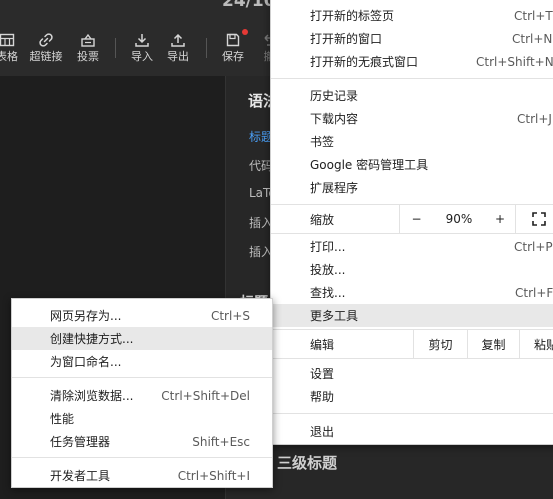 The width and height of the screenshot is (553, 499). Describe the element at coordinates (322, 397) in the screenshot. I see `menu-item-label: 帮助` at that location.